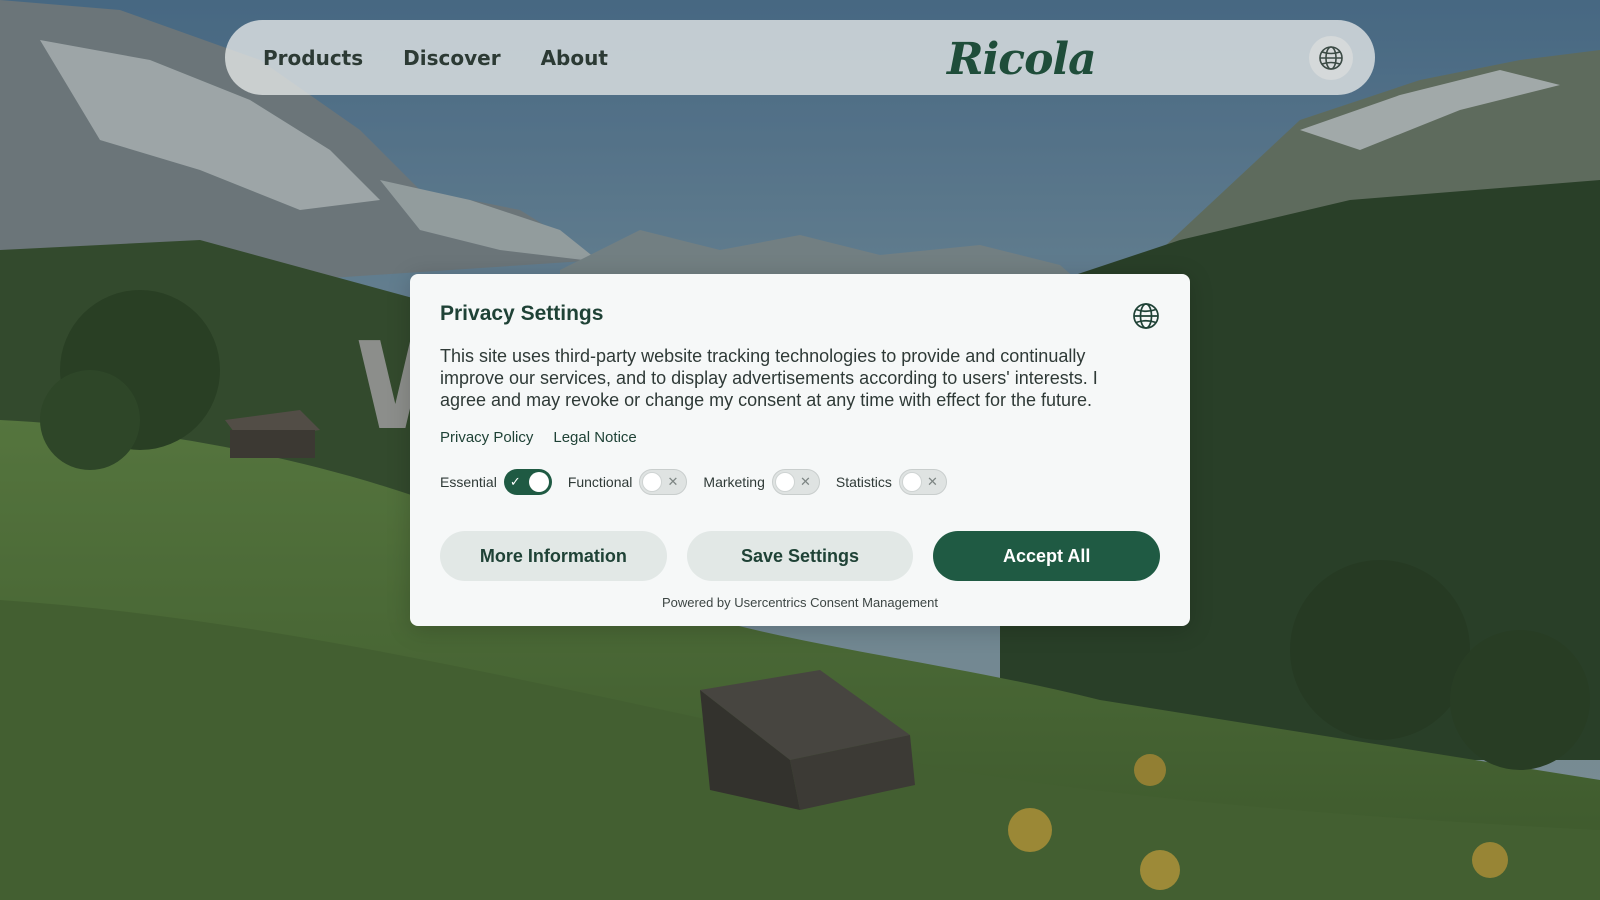  Describe the element at coordinates (553, 556) in the screenshot. I see `more-information-button: More Information` at that location.